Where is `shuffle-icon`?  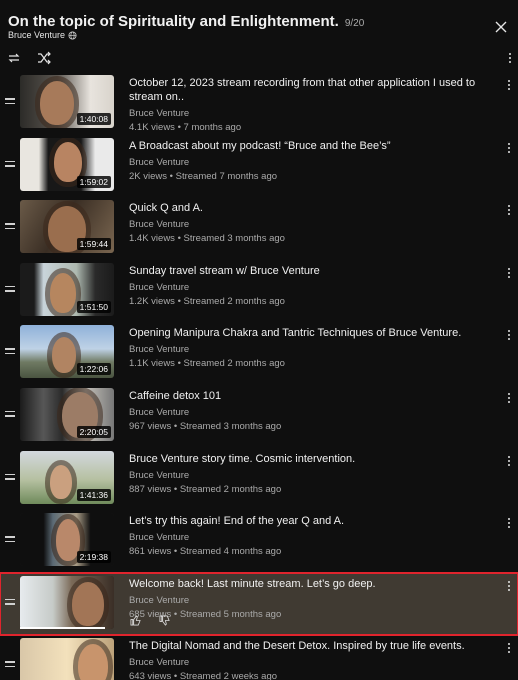
shuffle-icon is located at coordinates (44, 58).